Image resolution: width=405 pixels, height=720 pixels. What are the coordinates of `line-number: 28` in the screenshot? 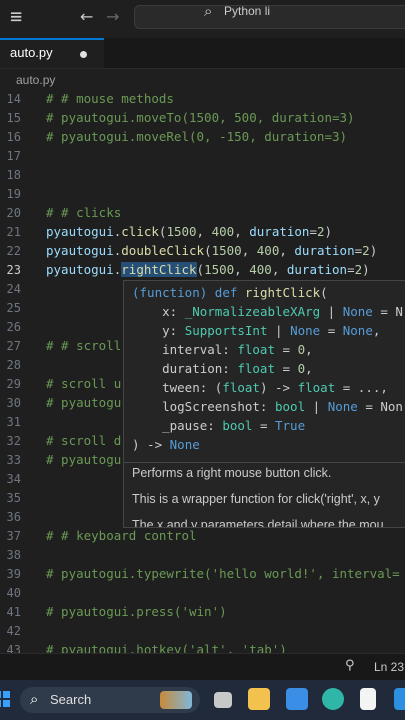 It's located at (13, 365).